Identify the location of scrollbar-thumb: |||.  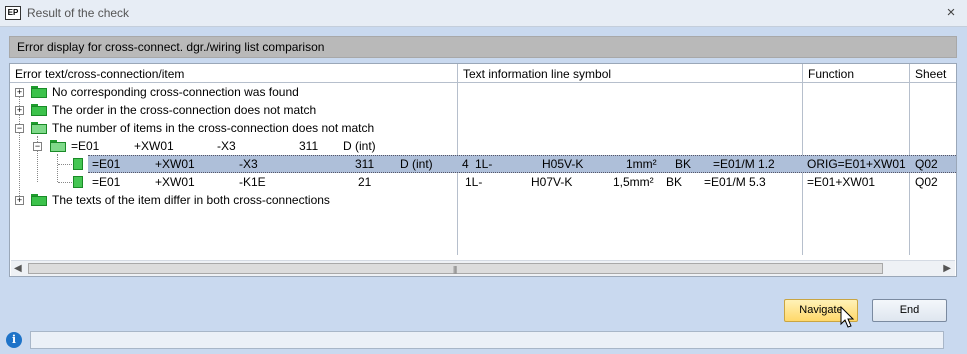
(455, 268).